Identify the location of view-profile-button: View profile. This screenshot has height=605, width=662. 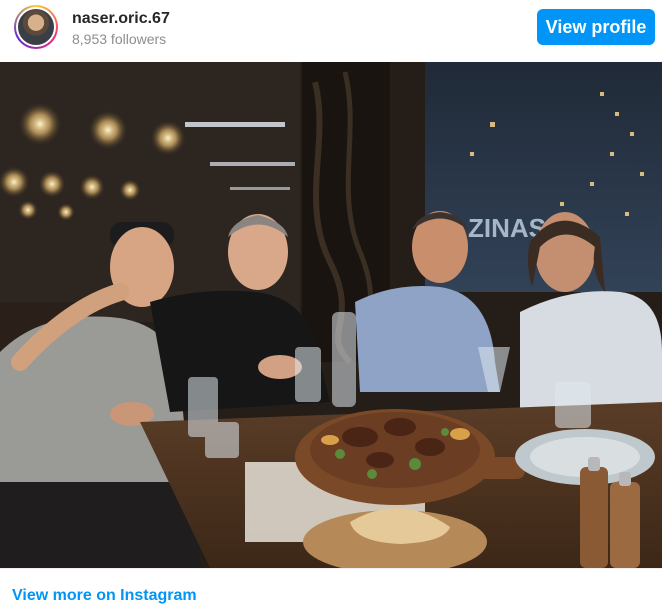
(596, 27).